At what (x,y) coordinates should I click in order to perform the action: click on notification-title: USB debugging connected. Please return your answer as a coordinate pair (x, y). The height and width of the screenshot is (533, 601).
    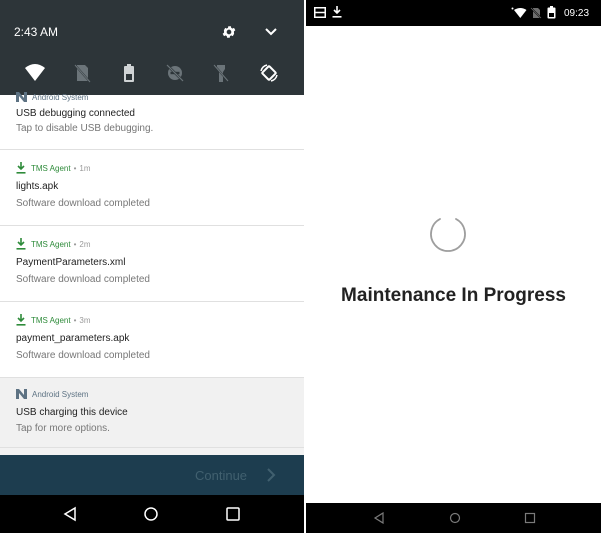
    Looking at the image, I should click on (75, 113).